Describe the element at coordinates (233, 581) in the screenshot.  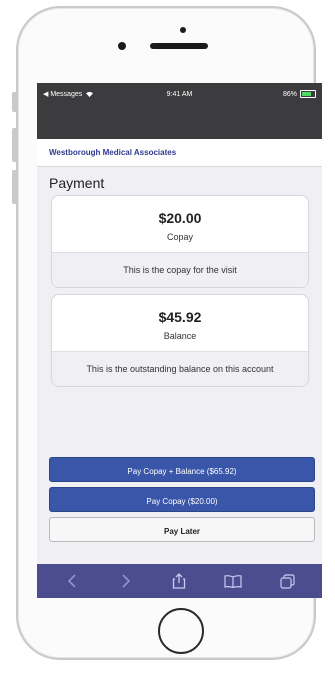
I see `bookmarks-icon` at that location.